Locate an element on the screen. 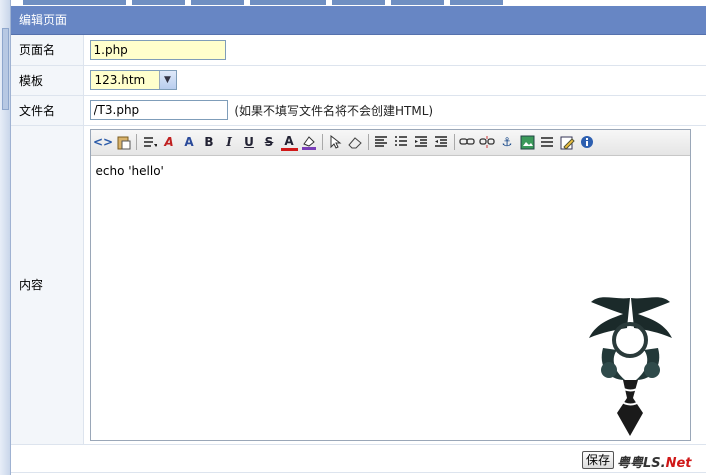 Image resolution: width=706 pixels, height=475 pixels. outdent-icon is located at coordinates (421, 142).